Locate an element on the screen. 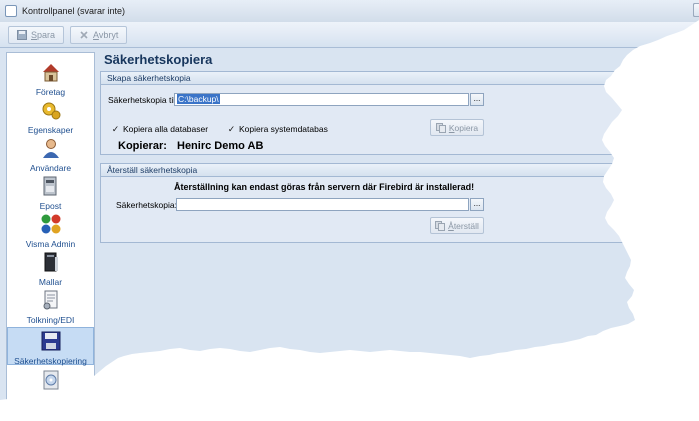  sidebar-item-sakerhetskopiering: Säkerhetskopiering is located at coordinates (50, 346).